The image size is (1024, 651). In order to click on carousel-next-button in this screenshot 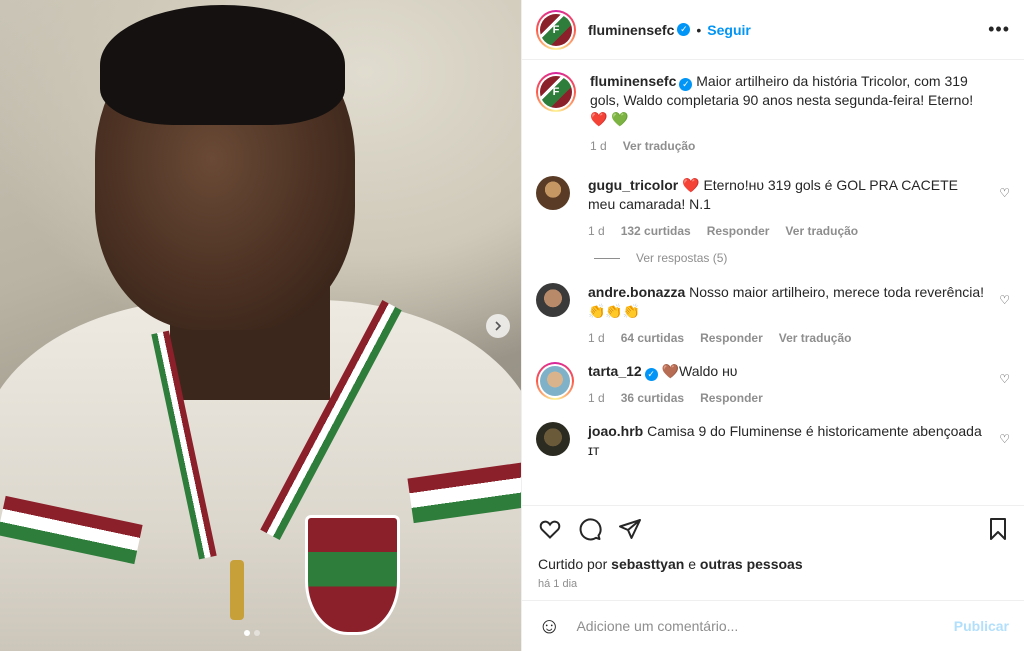, I will do `click(498, 326)`.